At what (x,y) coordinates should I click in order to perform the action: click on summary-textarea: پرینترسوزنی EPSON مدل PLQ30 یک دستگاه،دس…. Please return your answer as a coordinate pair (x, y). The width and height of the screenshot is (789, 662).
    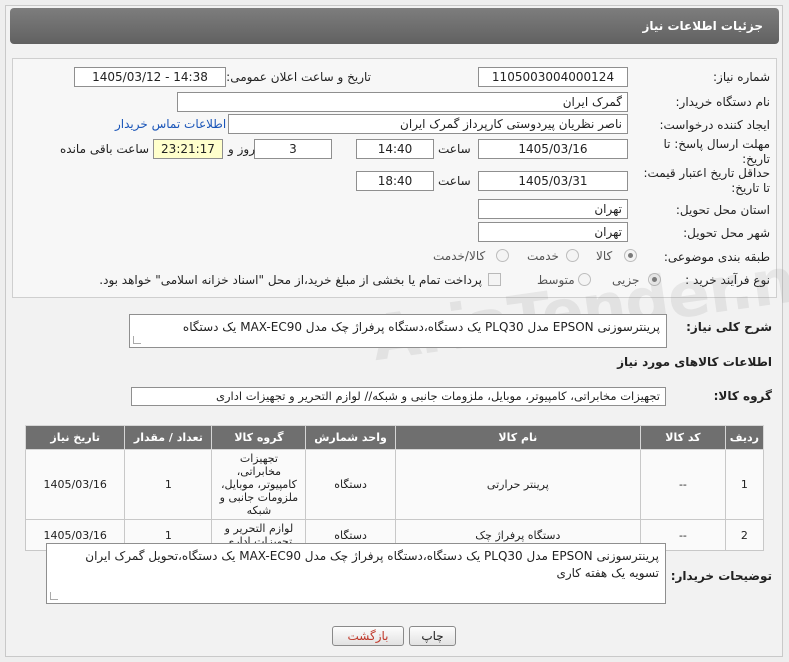
    Looking at the image, I should click on (398, 331).